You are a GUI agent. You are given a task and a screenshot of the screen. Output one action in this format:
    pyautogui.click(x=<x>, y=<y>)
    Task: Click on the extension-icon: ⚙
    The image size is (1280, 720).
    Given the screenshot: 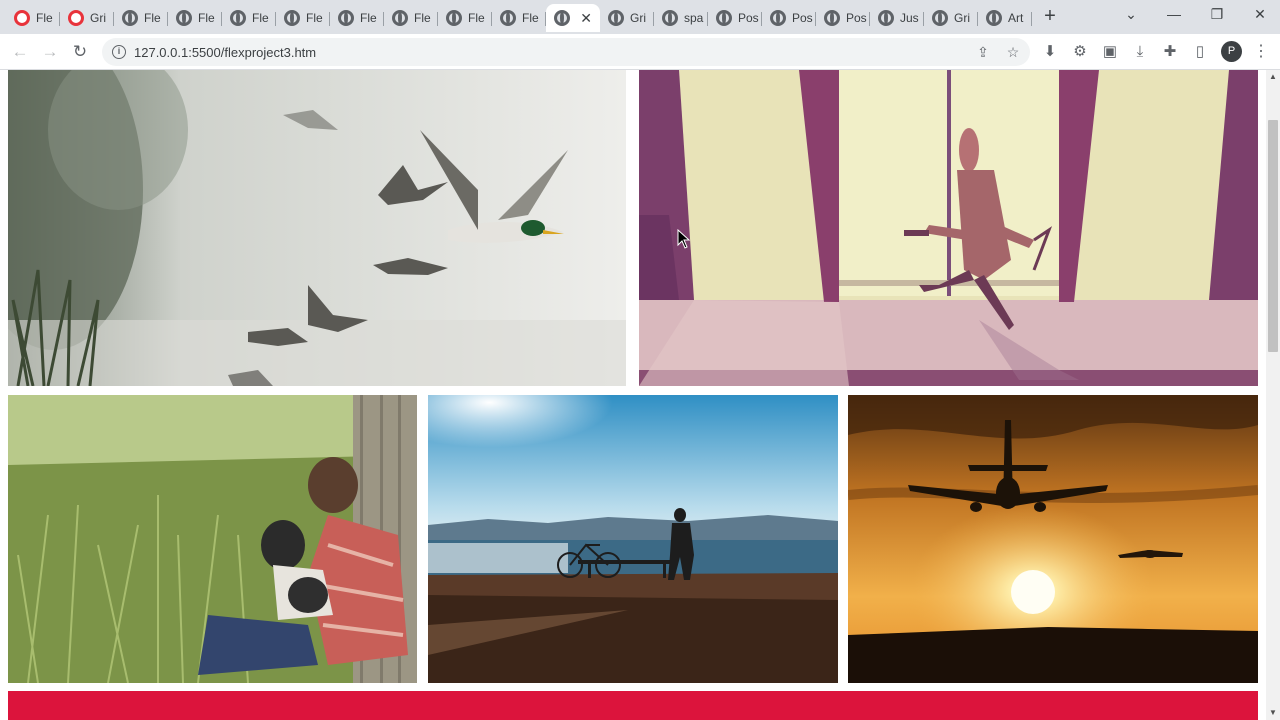 What is the action you would take?
    pyautogui.click(x=1080, y=52)
    